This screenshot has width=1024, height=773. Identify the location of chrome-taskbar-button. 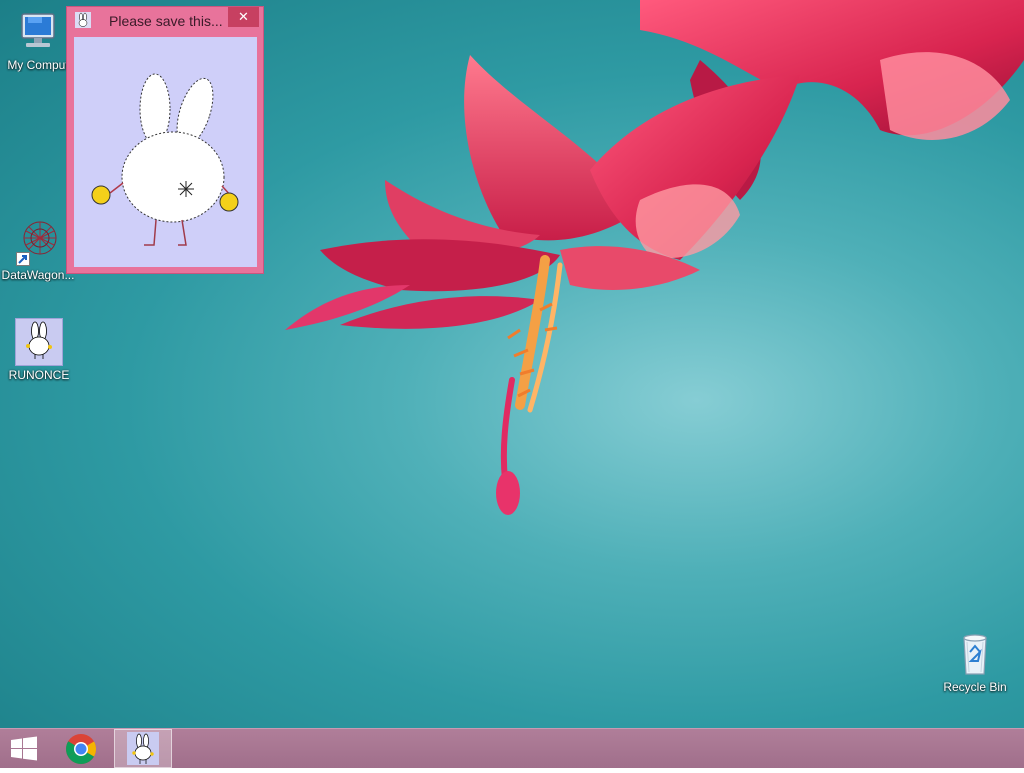
(81, 748).